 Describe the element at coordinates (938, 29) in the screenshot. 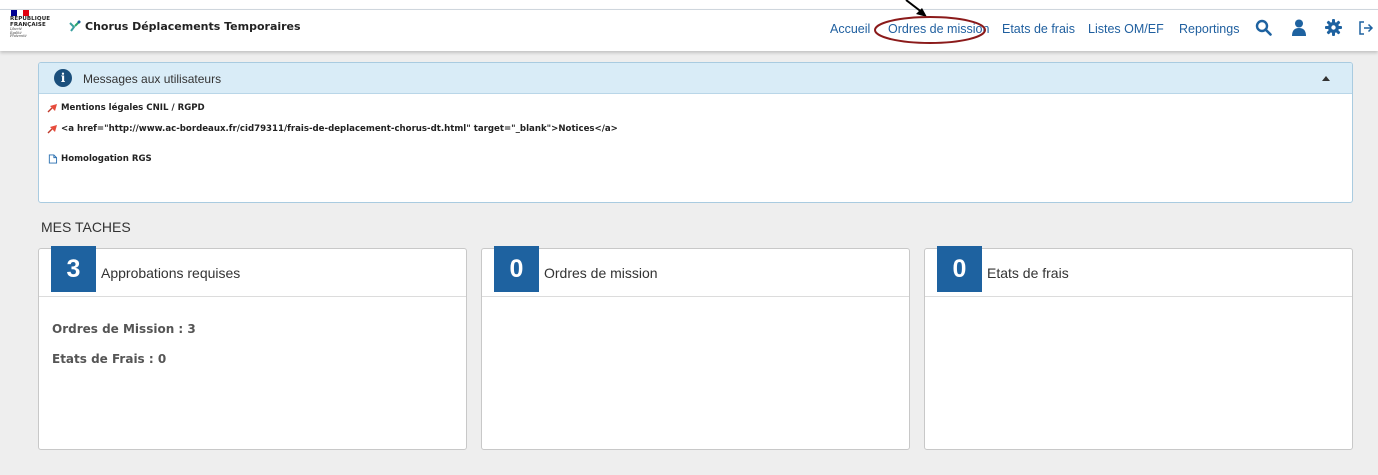

I see `nav-ordres-de-mission: Ordres de mission` at that location.